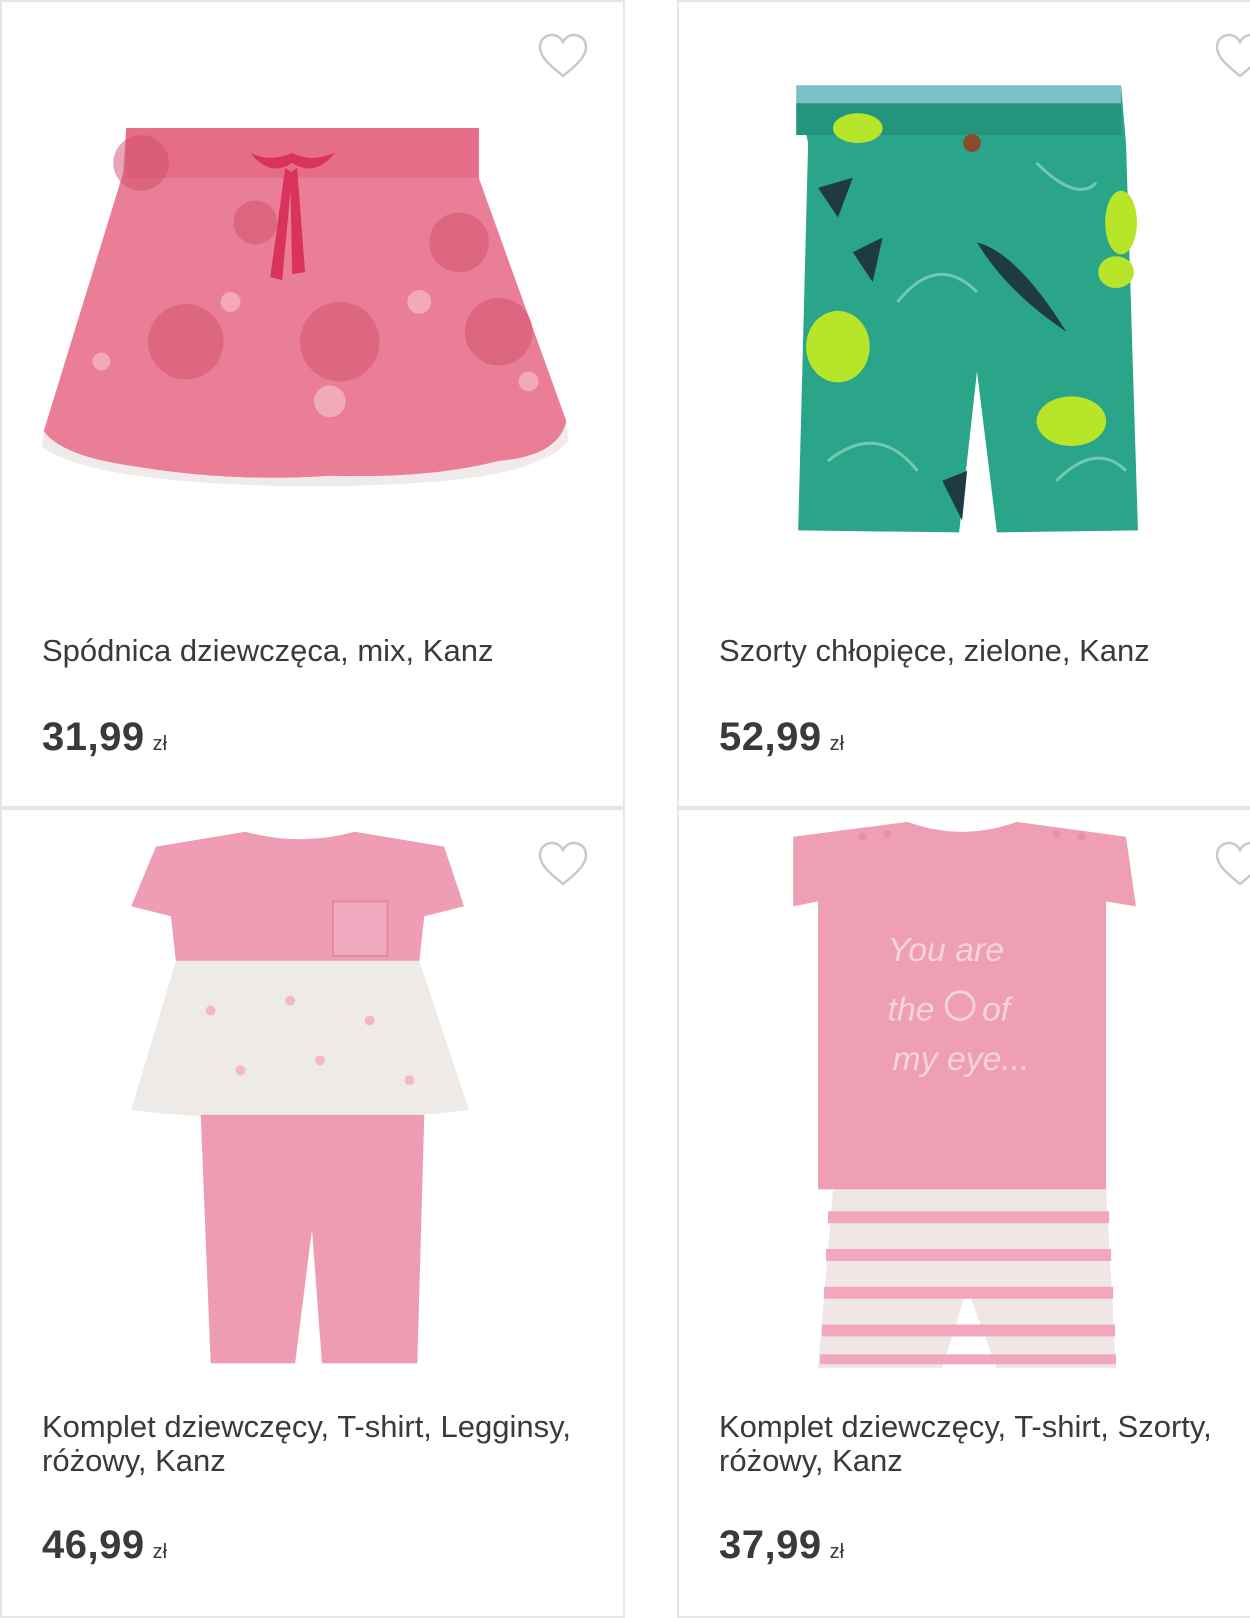 This screenshot has width=1250, height=1618. I want to click on shirt-print-line-2: the, so click(911, 1010).